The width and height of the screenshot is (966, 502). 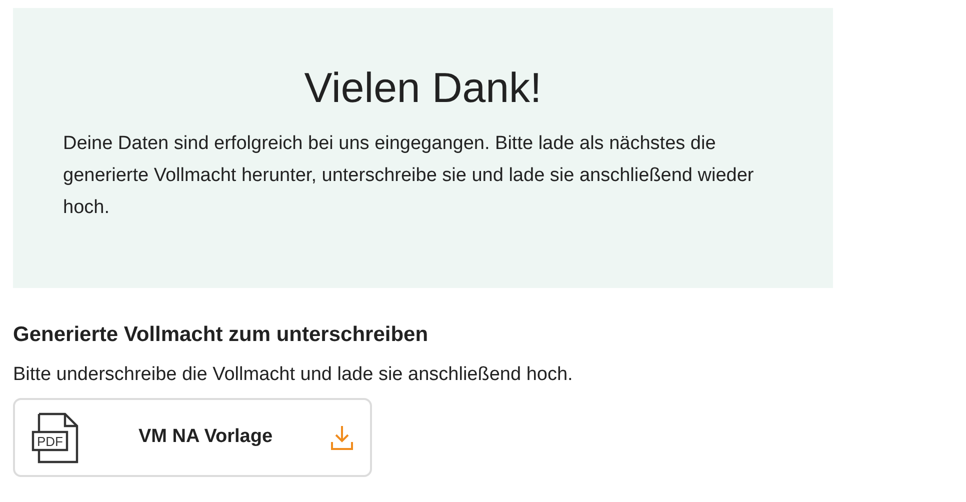 I want to click on section-heading: Generierte Vollmacht zum unterschreiben, so click(x=221, y=335).